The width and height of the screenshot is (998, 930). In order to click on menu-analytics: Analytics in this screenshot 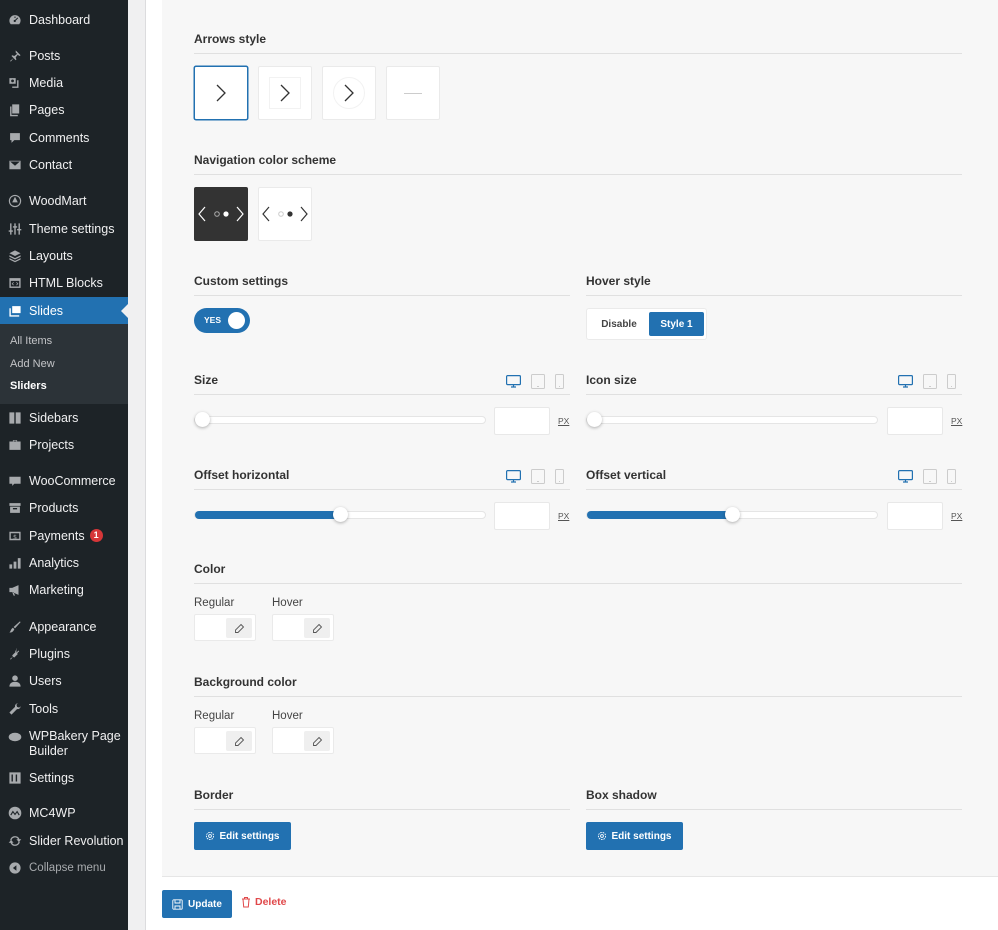, I will do `click(64, 562)`.